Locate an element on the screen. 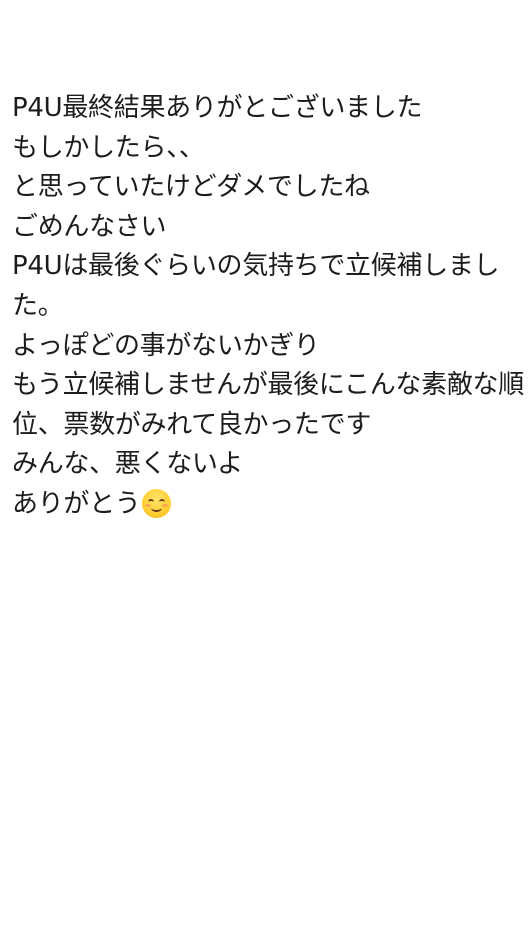 The height and width of the screenshot is (942, 530). note-line: ごめんなさい is located at coordinates (89, 226).